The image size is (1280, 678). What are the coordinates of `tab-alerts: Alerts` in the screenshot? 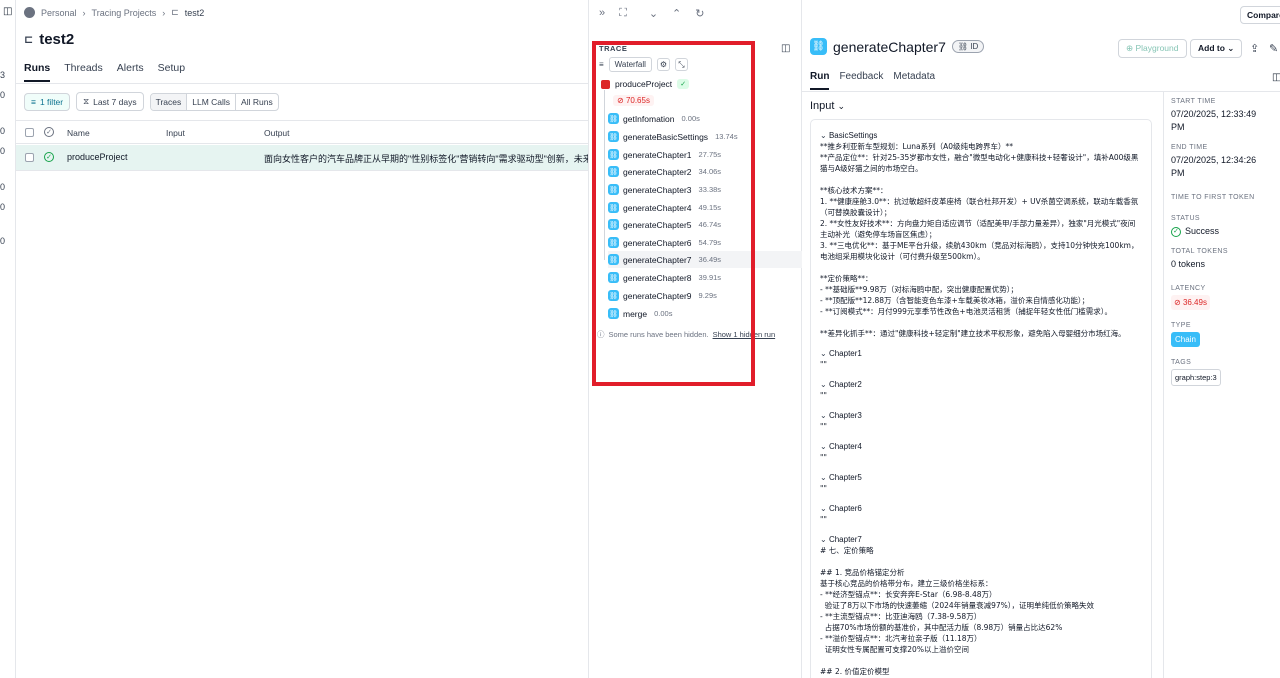 It's located at (130, 72).